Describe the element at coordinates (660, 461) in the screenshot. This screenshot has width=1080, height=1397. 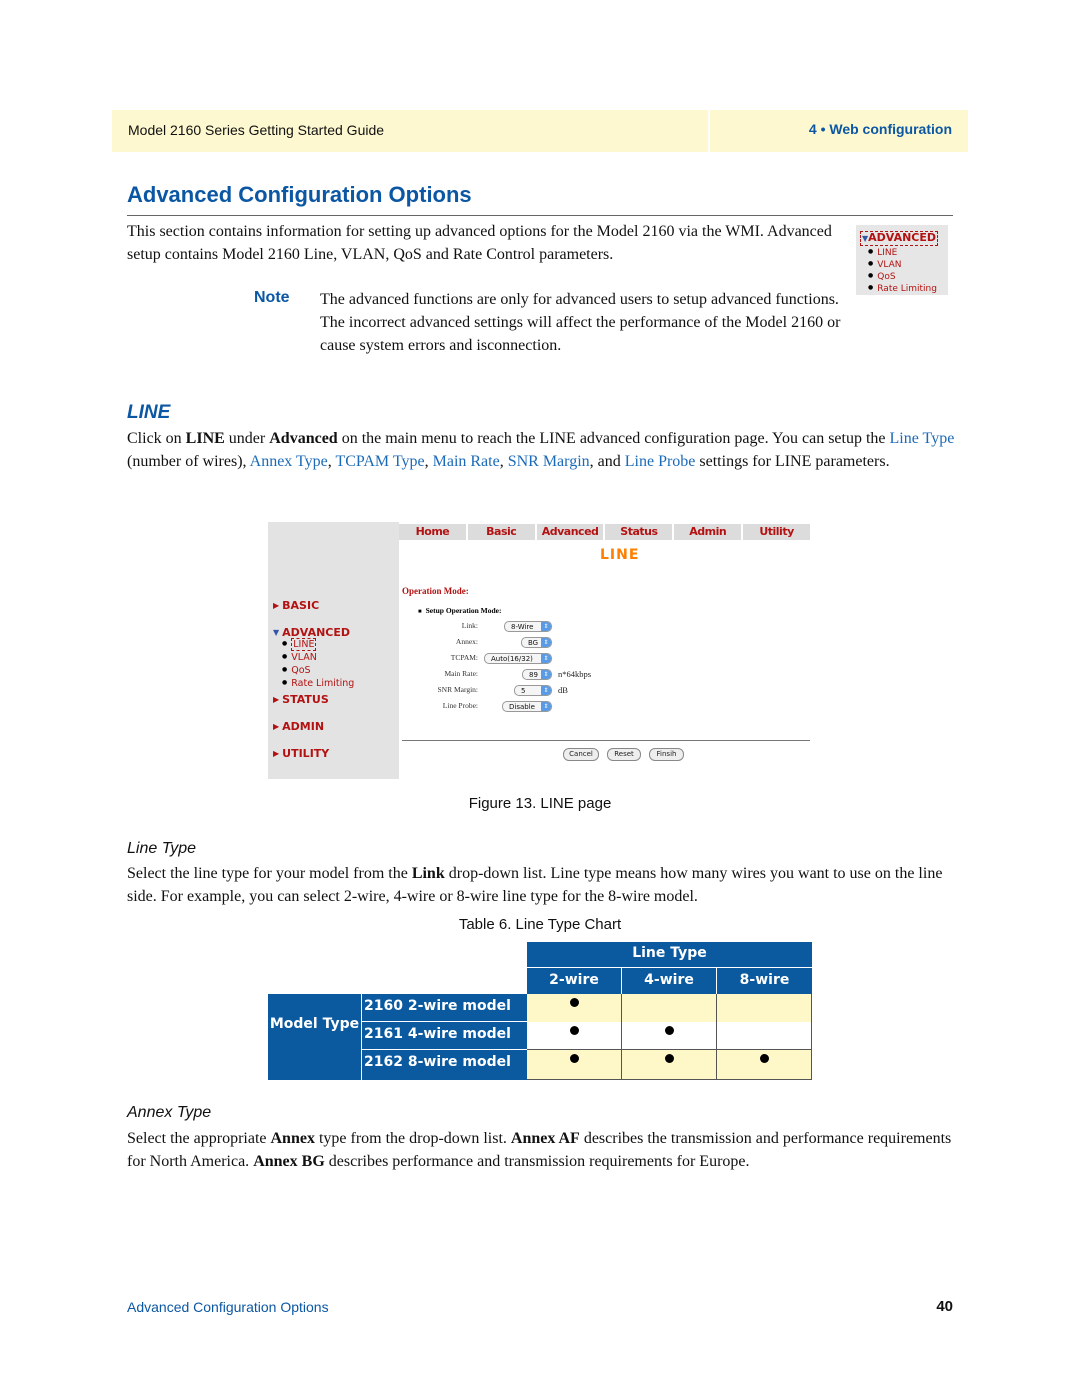
I see `link-line-probe: Line Probe` at that location.